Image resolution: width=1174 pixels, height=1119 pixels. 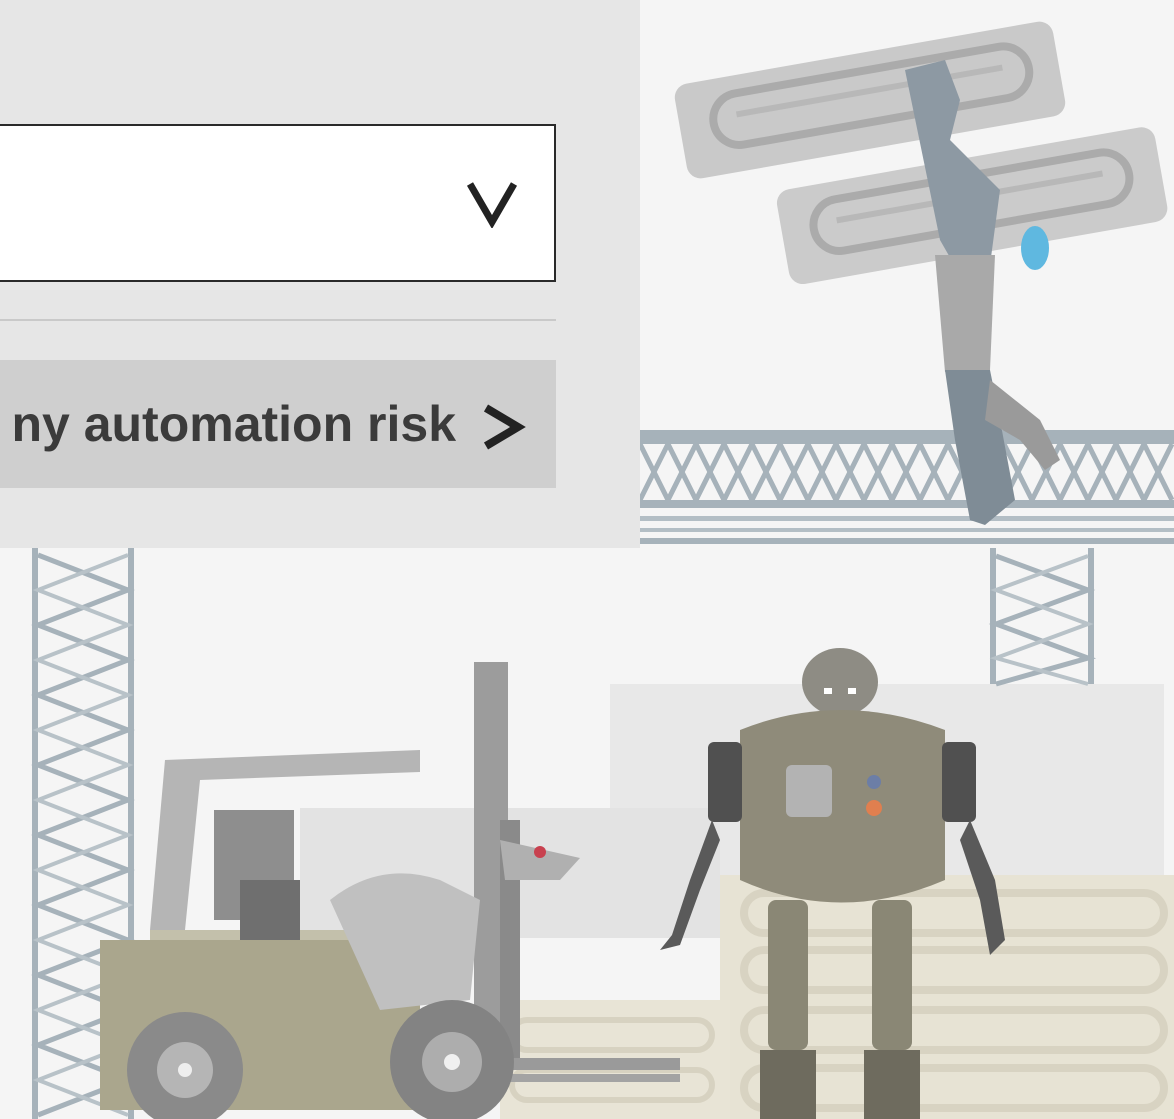 I want to click on show-automation-risk-button: ny automation risk, so click(x=278, y=424).